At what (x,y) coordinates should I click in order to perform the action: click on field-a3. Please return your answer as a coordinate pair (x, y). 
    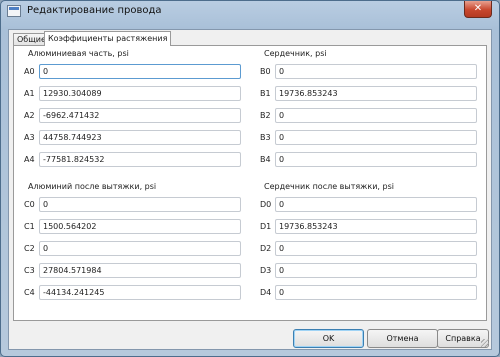
    Looking at the image, I should click on (140, 137).